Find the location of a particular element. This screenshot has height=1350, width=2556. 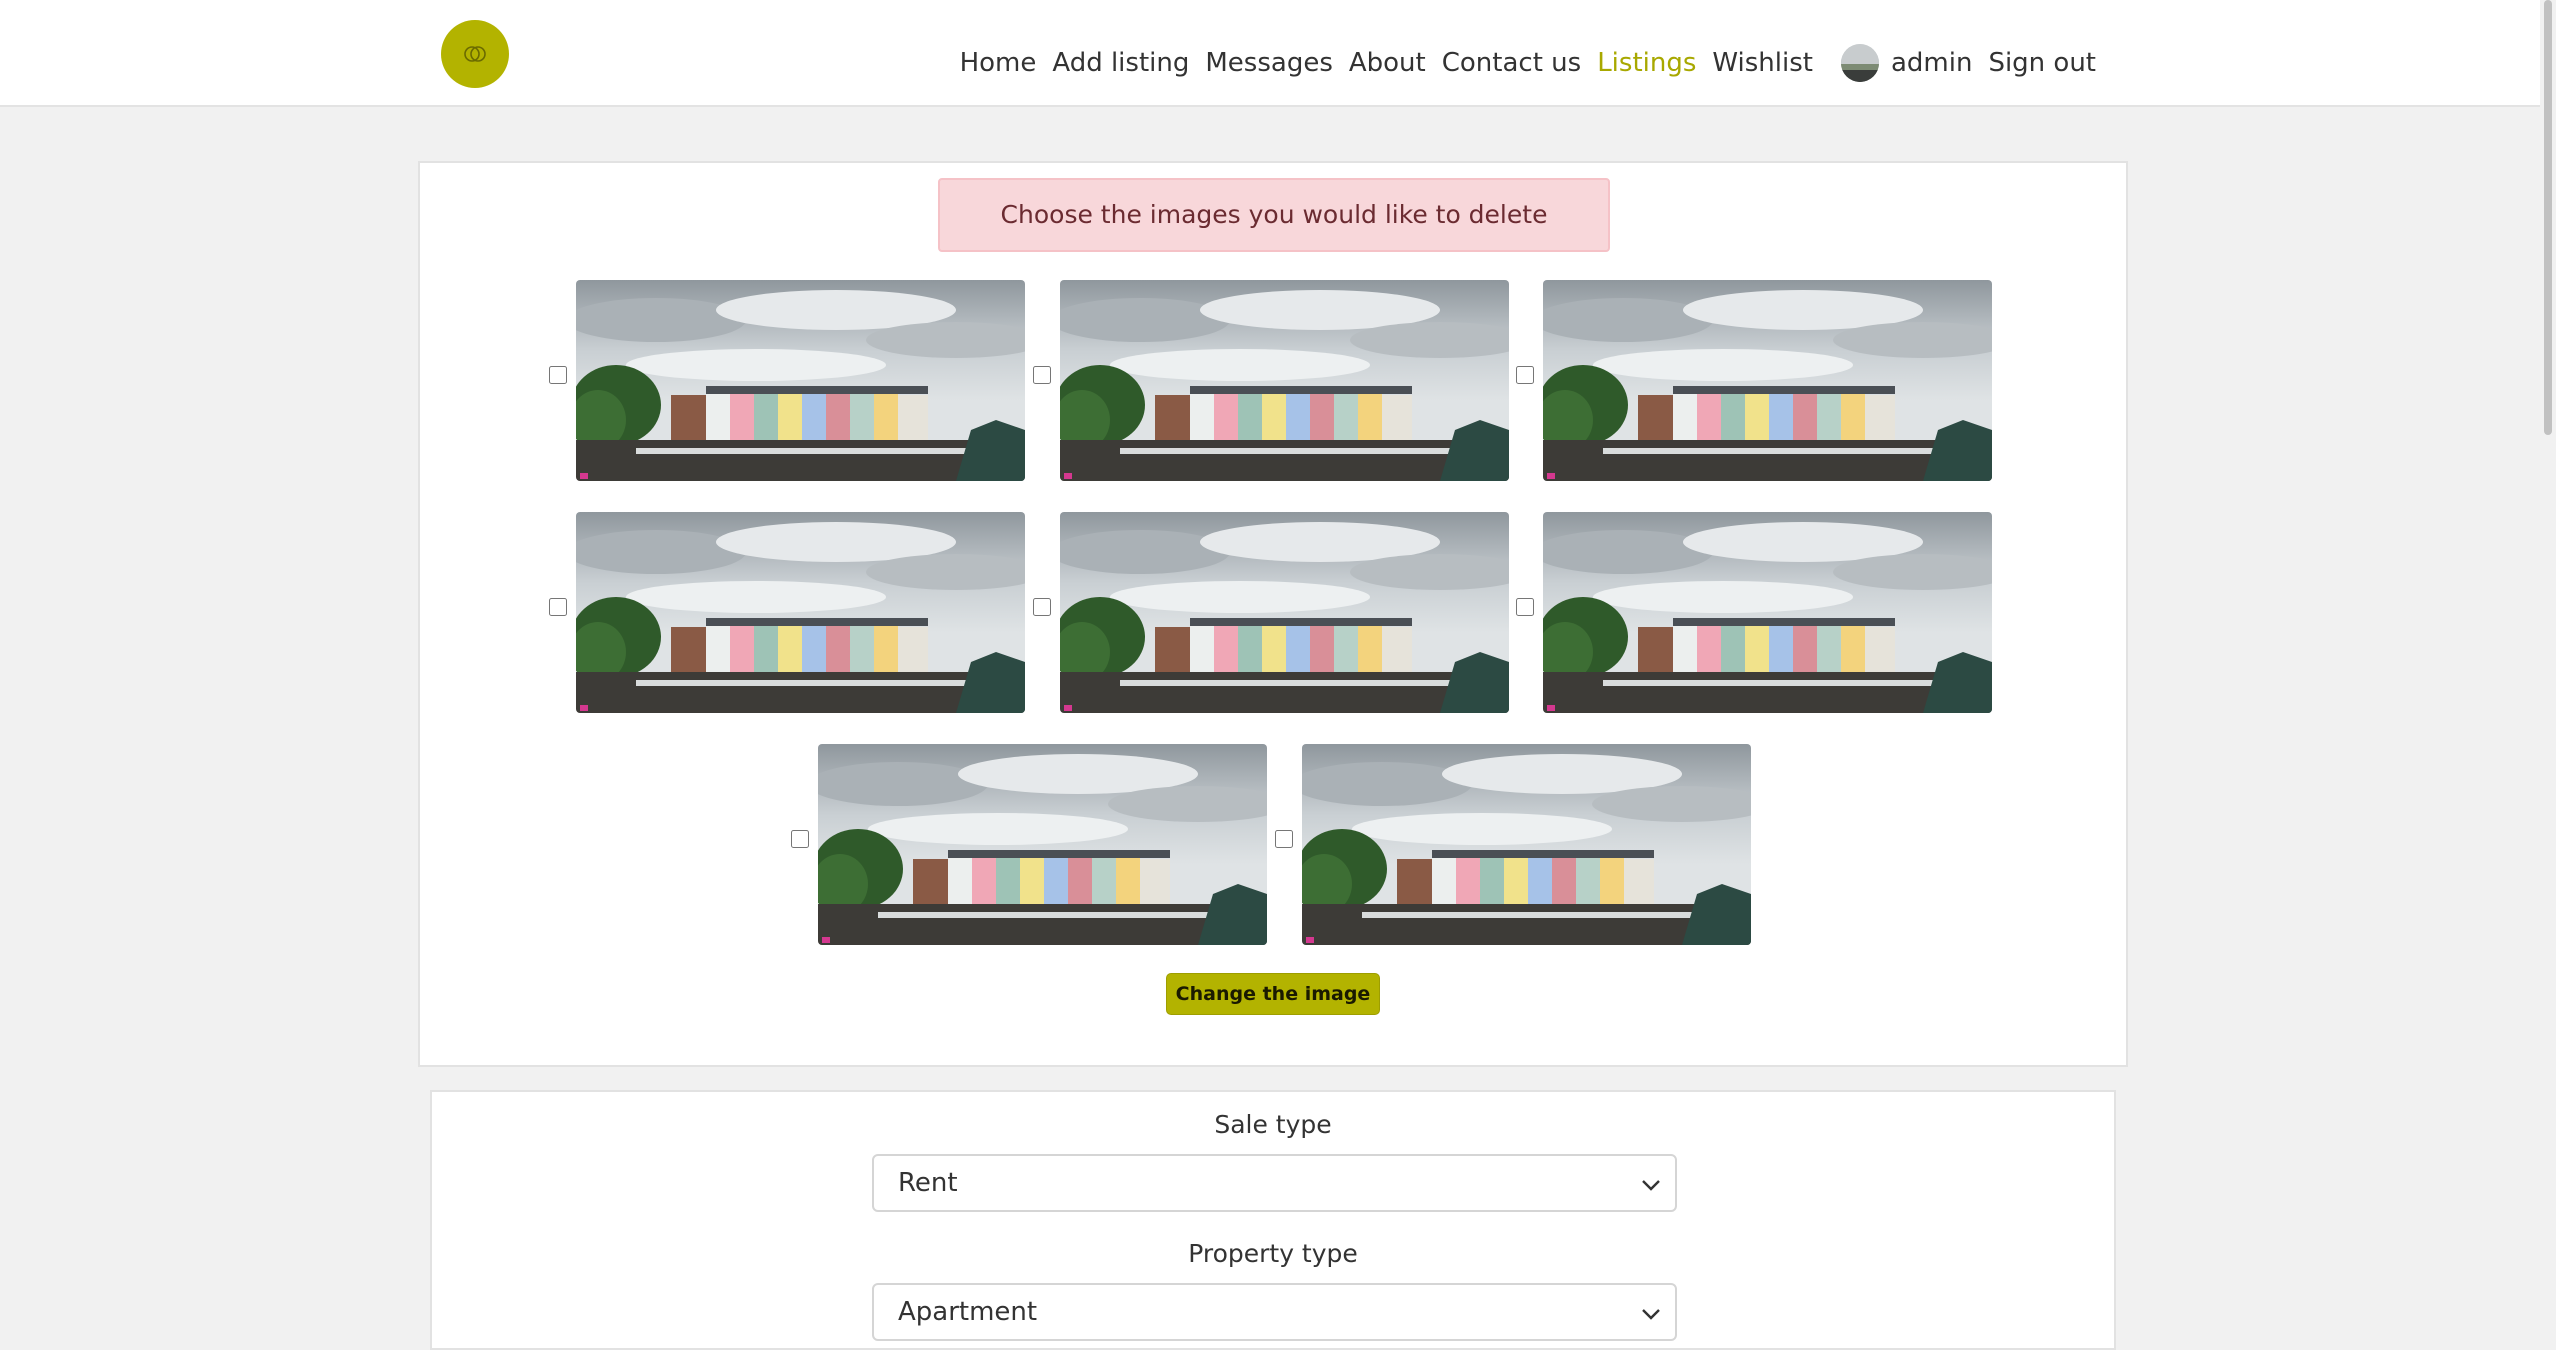

listing-form-card: Sale type Rent Property type Apartment is located at coordinates (1273, 1220).